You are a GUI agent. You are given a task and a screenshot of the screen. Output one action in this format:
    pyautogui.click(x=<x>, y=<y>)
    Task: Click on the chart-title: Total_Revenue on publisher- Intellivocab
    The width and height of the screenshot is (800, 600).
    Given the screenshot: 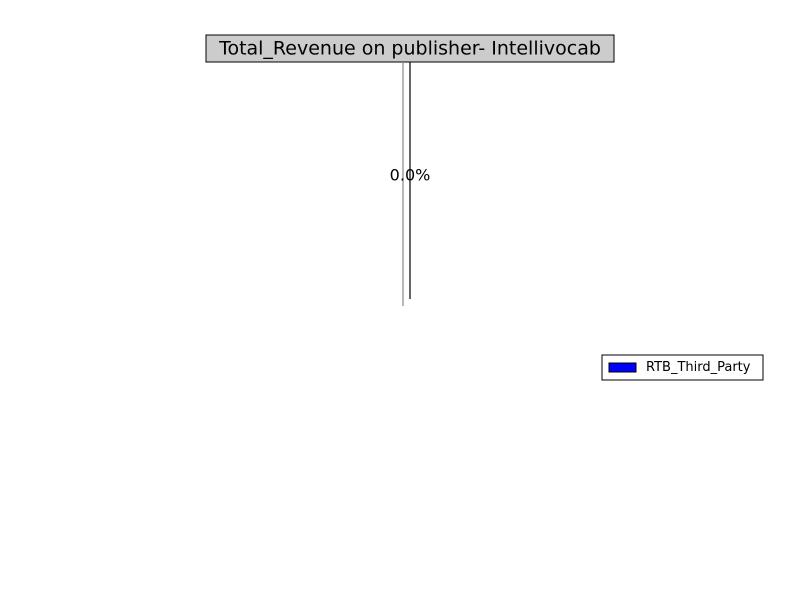 What is the action you would take?
    pyautogui.click(x=410, y=48)
    